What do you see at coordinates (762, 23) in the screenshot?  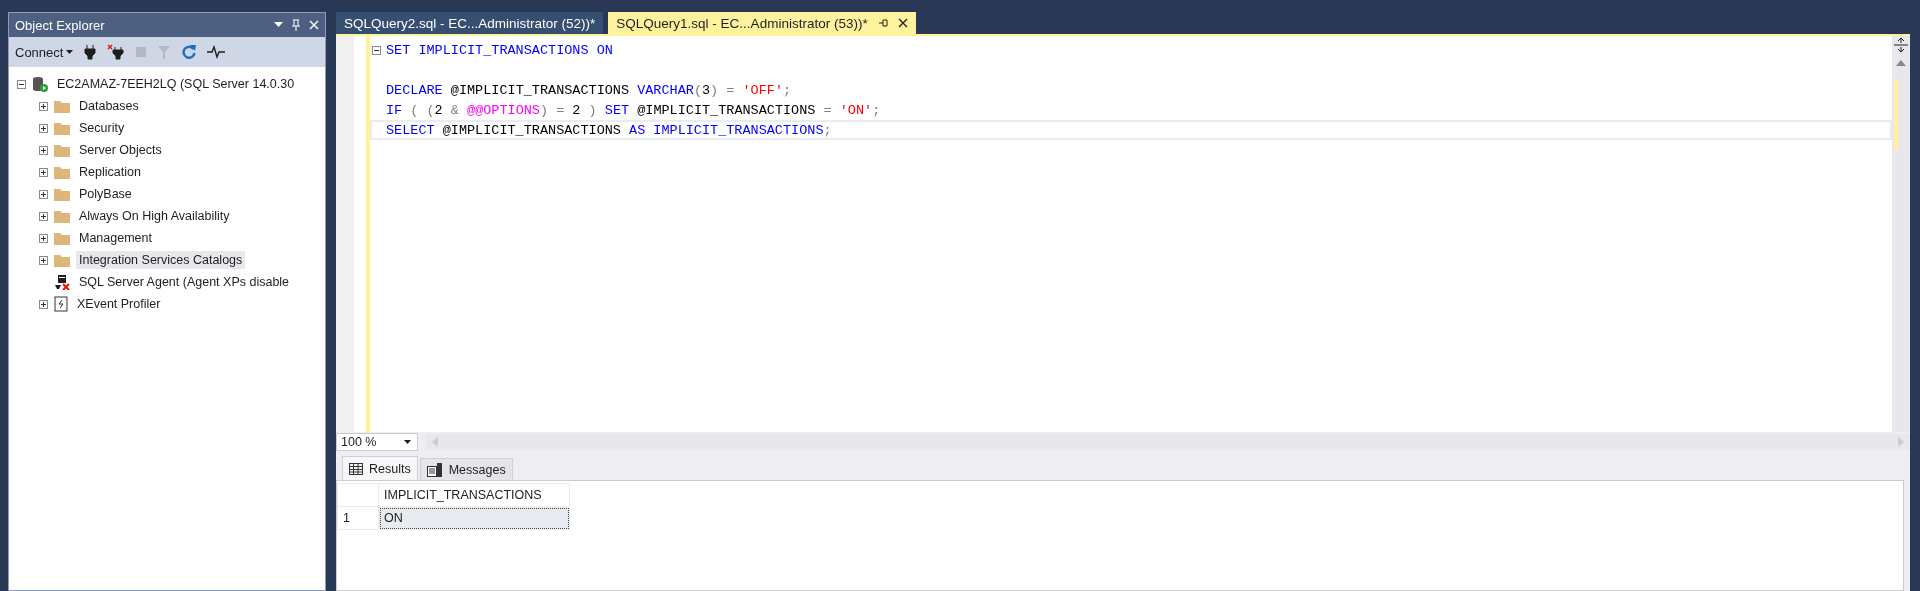 I see `document-tab: SQLQuery1.sql - EC...Administrator (53))*` at bounding box center [762, 23].